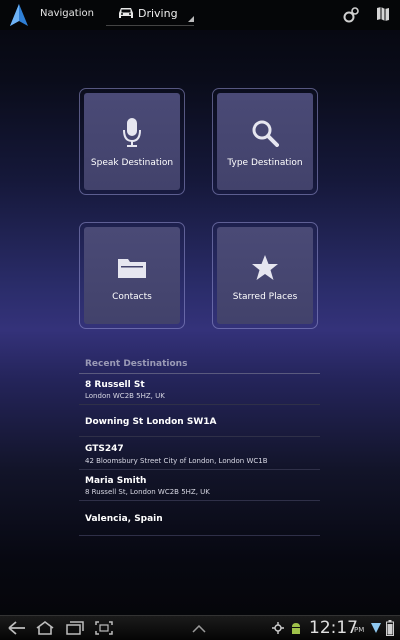  Describe the element at coordinates (351, 15) in the screenshot. I see `settings-icon` at that location.